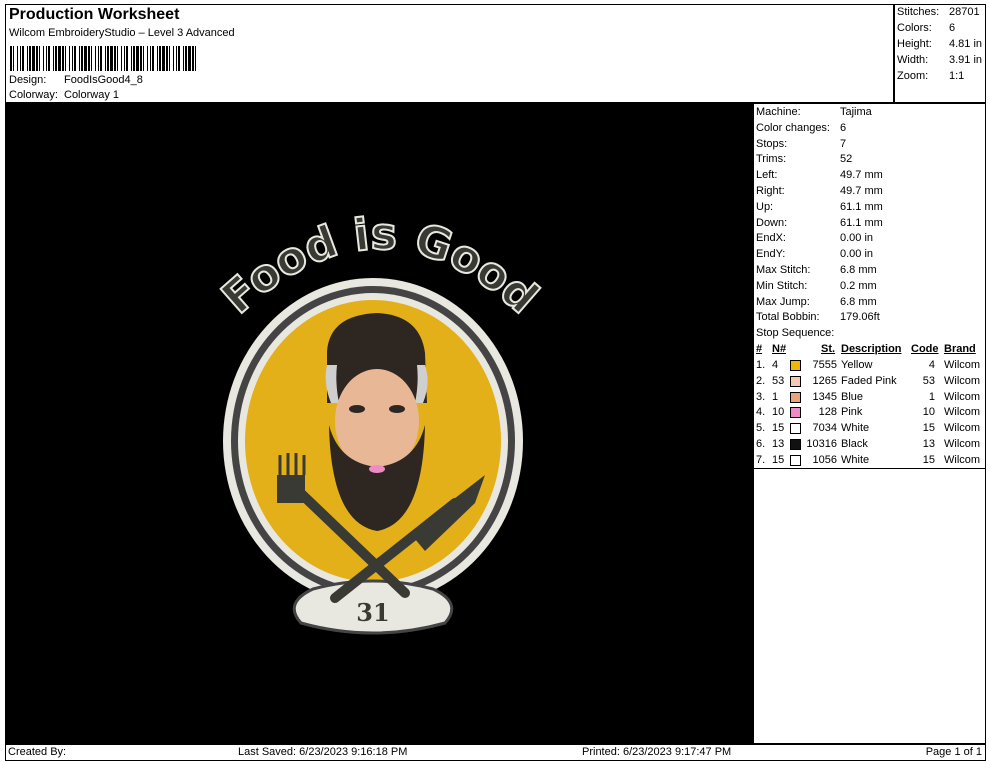  Describe the element at coordinates (795, 333) in the screenshot. I see `stop-sequence-title: Stop Sequence:` at that location.